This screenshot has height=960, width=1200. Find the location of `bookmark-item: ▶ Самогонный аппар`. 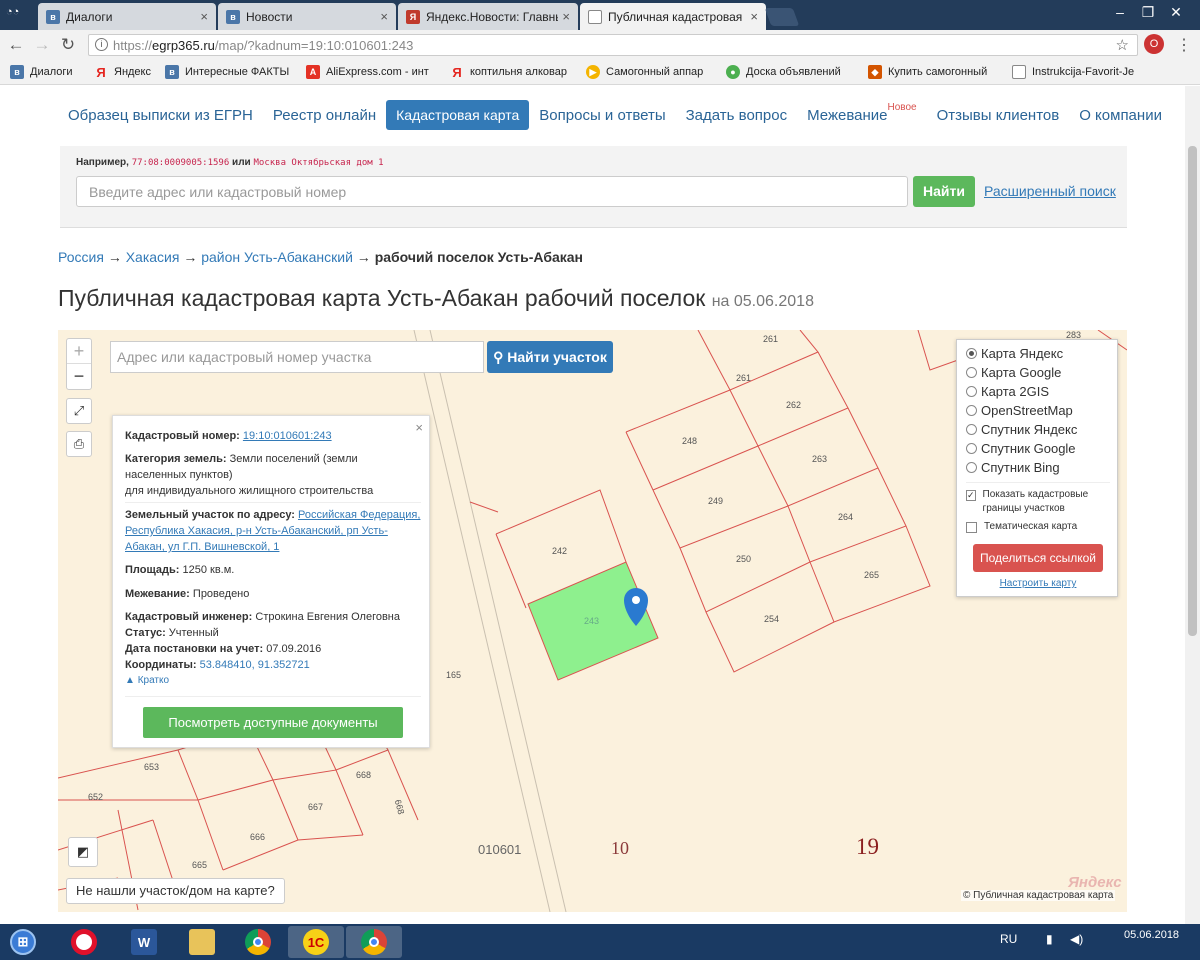

bookmark-item: ▶ Самогонный аппар is located at coordinates (644, 72).